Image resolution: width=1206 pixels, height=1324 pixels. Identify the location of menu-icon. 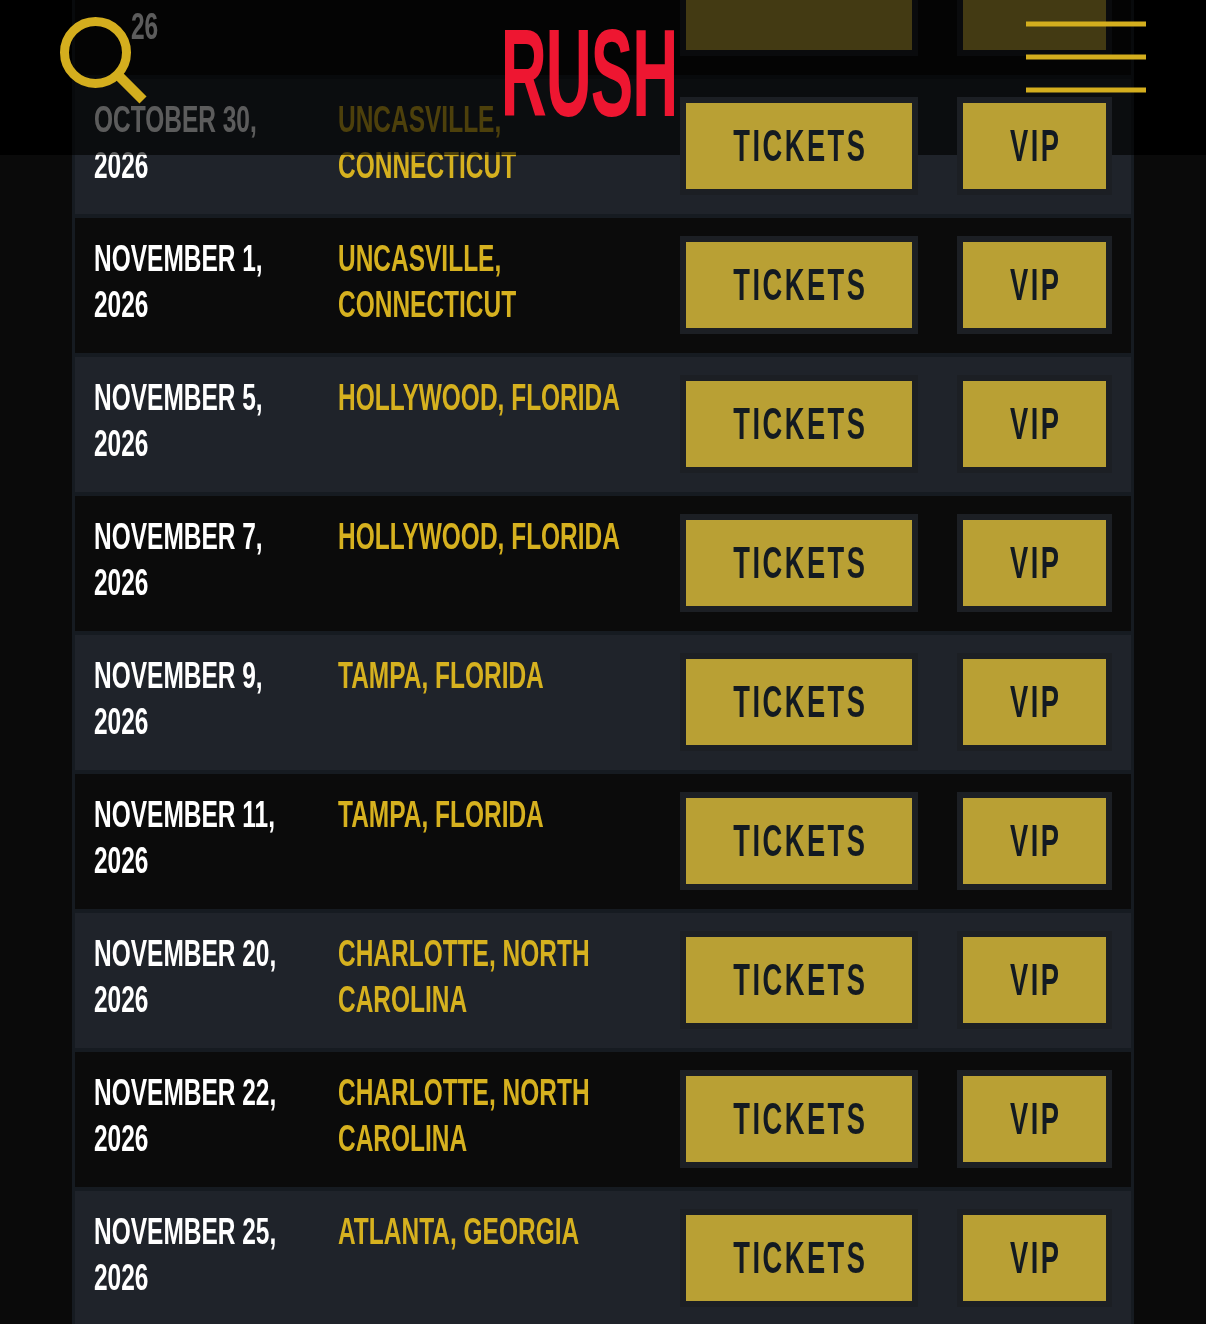
(1086, 57).